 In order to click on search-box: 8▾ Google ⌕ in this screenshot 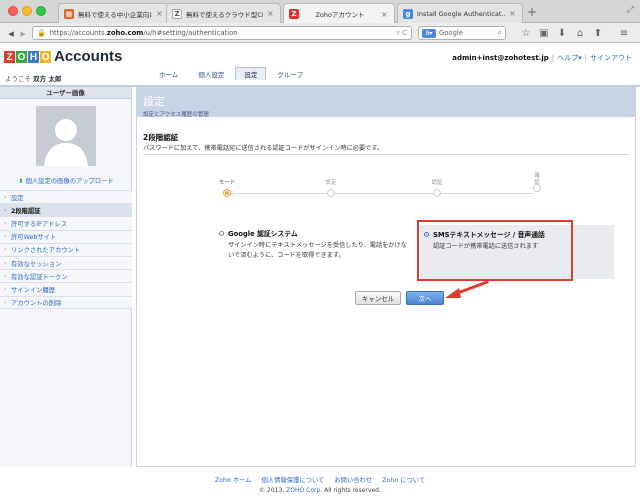, I will do `click(462, 33)`.